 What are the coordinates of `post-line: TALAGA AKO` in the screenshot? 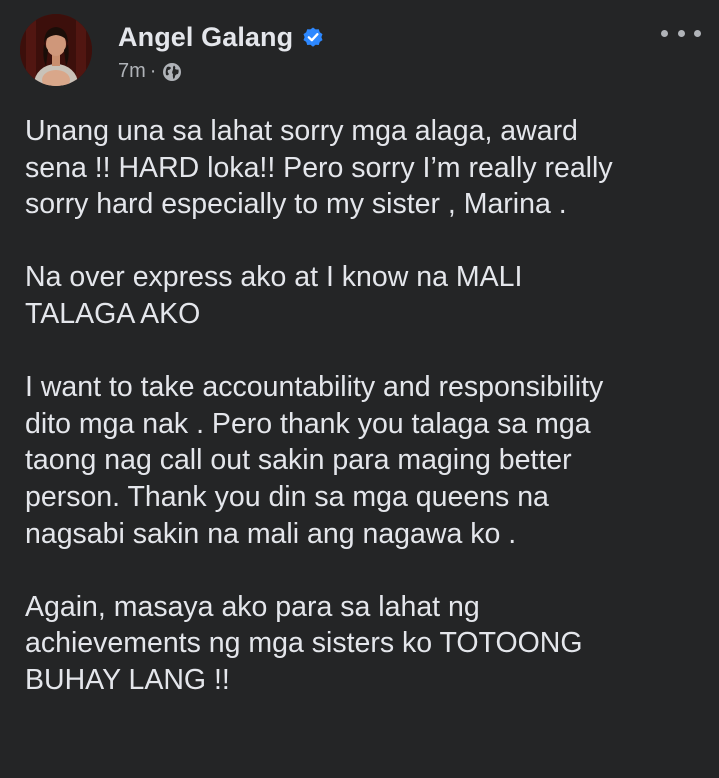 It's located at (113, 313).